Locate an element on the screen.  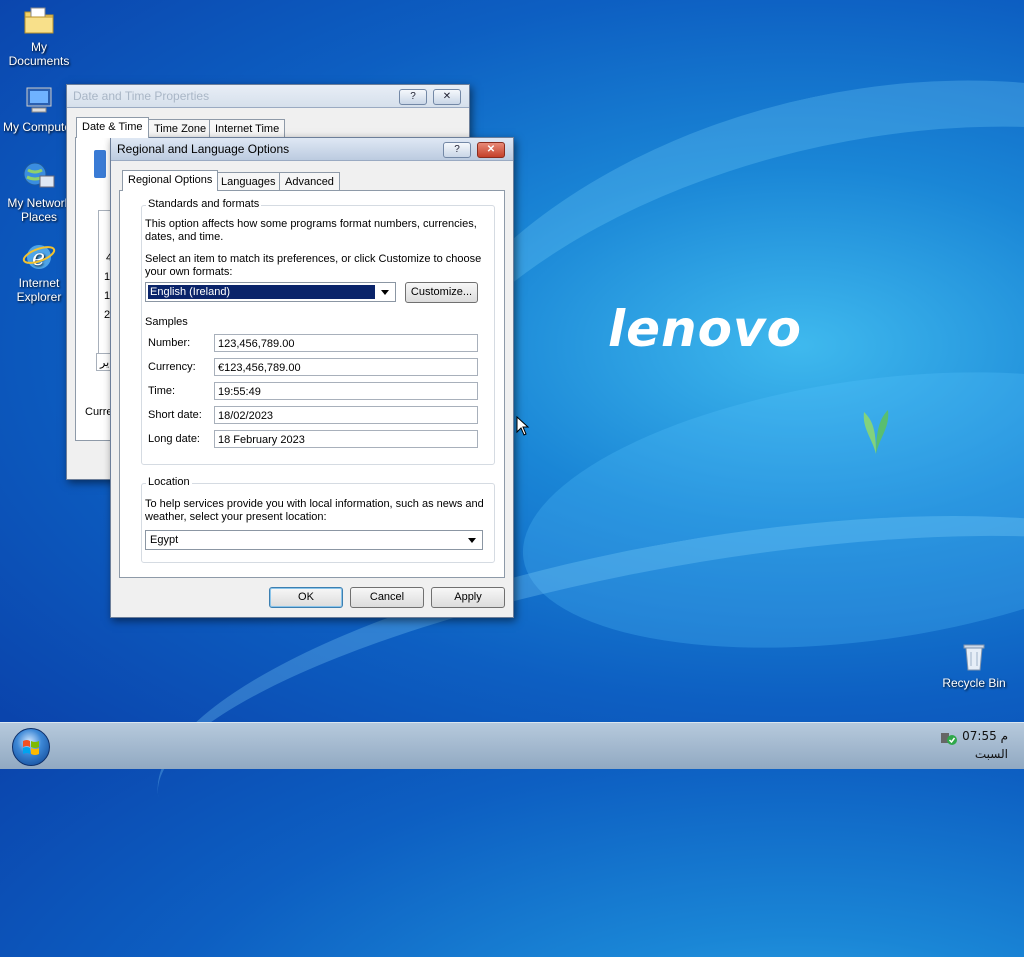
standards-title: Standards and formats is located at coordinates (204, 204).